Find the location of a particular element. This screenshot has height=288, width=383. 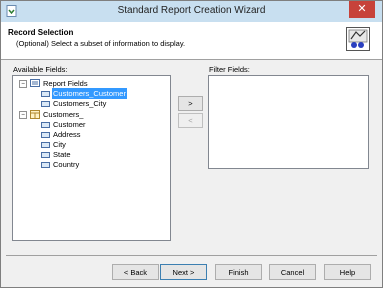

collapse-customers: − is located at coordinates (23, 115).